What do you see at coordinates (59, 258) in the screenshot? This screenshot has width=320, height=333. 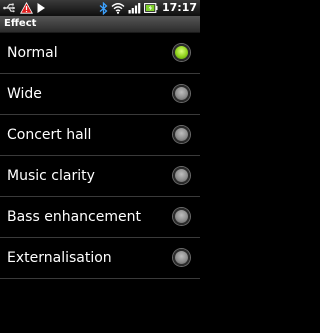 I see `option-label: Externalisation` at bounding box center [59, 258].